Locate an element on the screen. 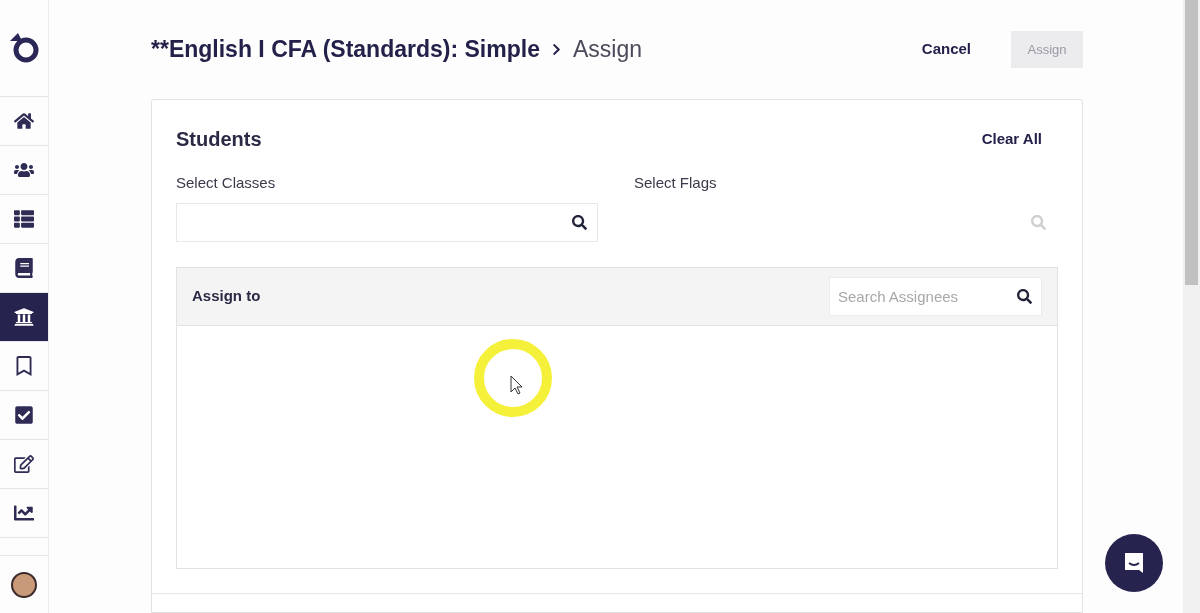  bank-icon is located at coordinates (24, 317).